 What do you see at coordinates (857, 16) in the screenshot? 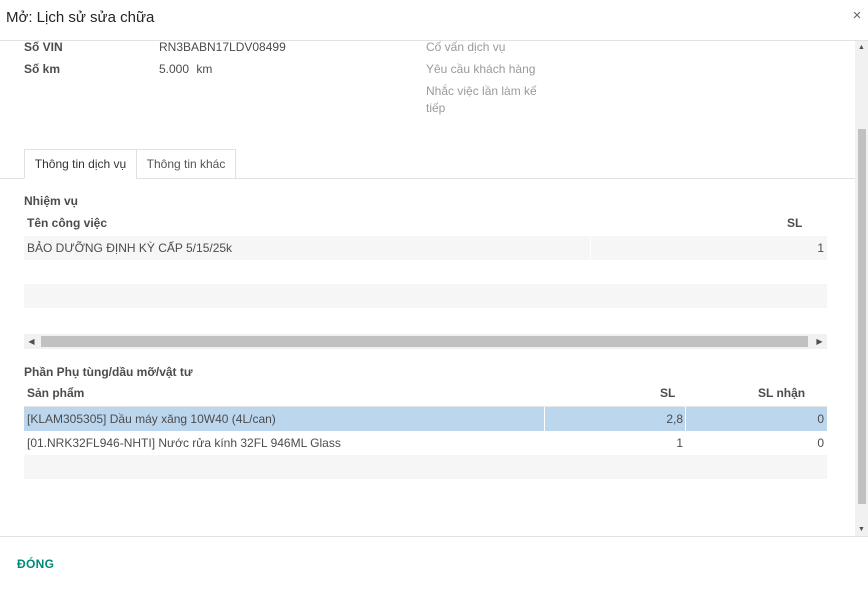
I see `close-icon: ×` at bounding box center [857, 16].